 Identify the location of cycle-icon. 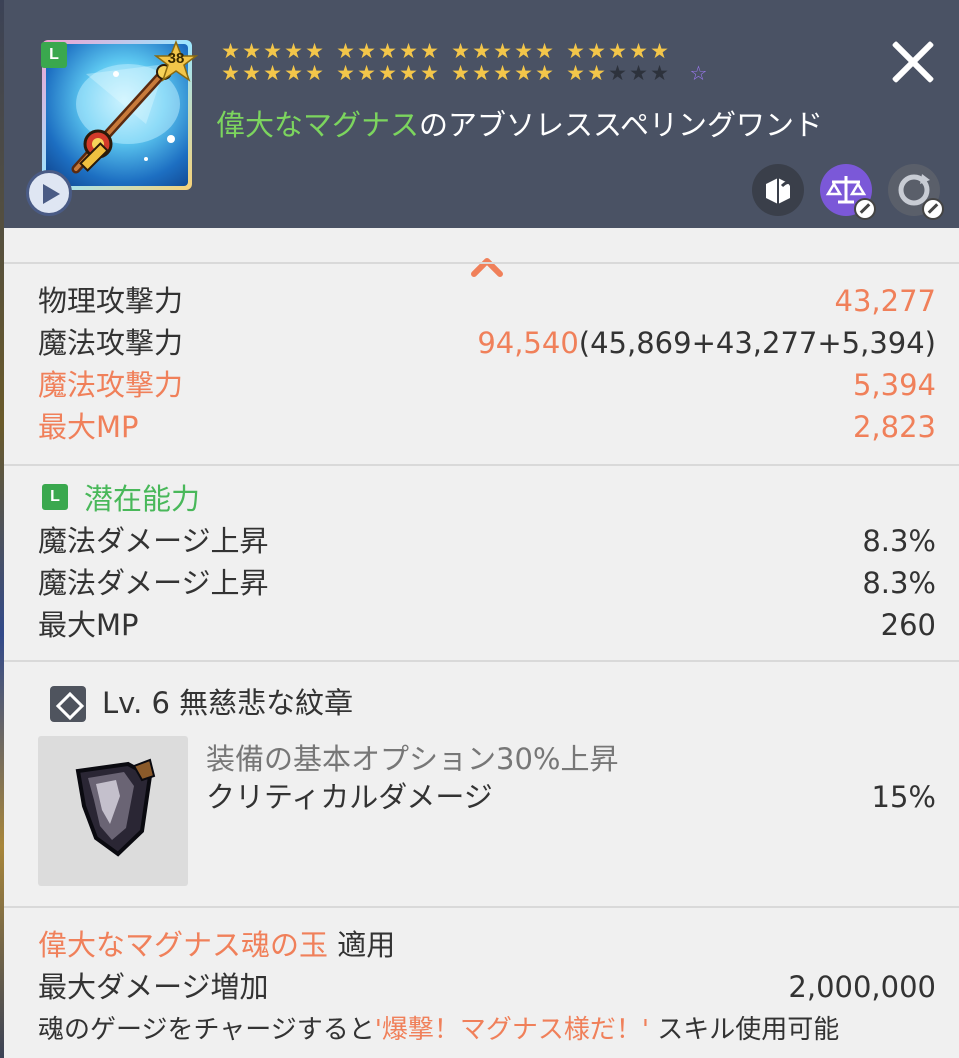
(916, 192).